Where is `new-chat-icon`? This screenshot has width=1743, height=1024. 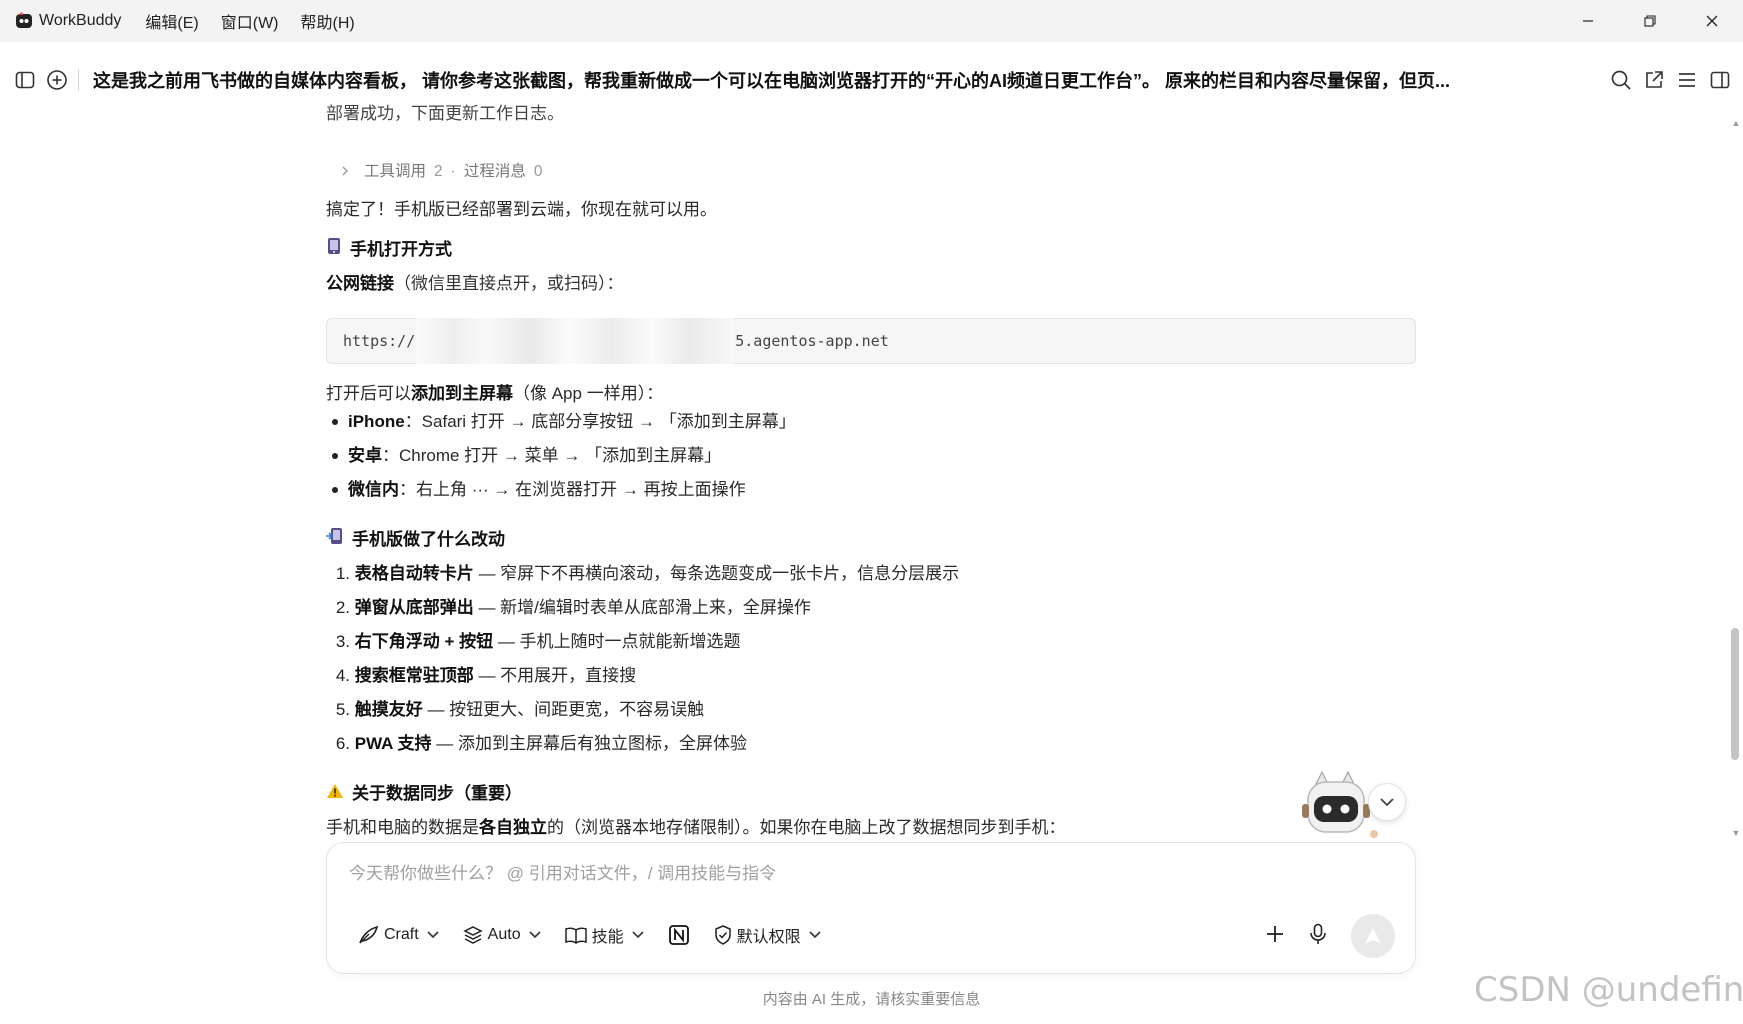 new-chat-icon is located at coordinates (57, 80).